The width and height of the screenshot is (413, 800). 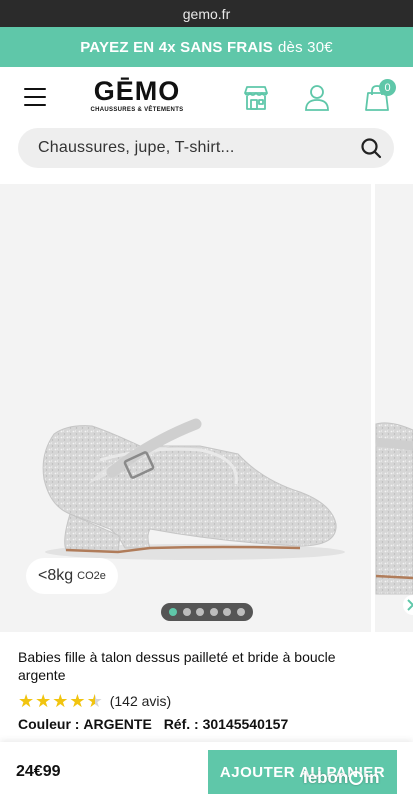 I want to click on leboncoin-watermark: lebon in, so click(x=341, y=778).